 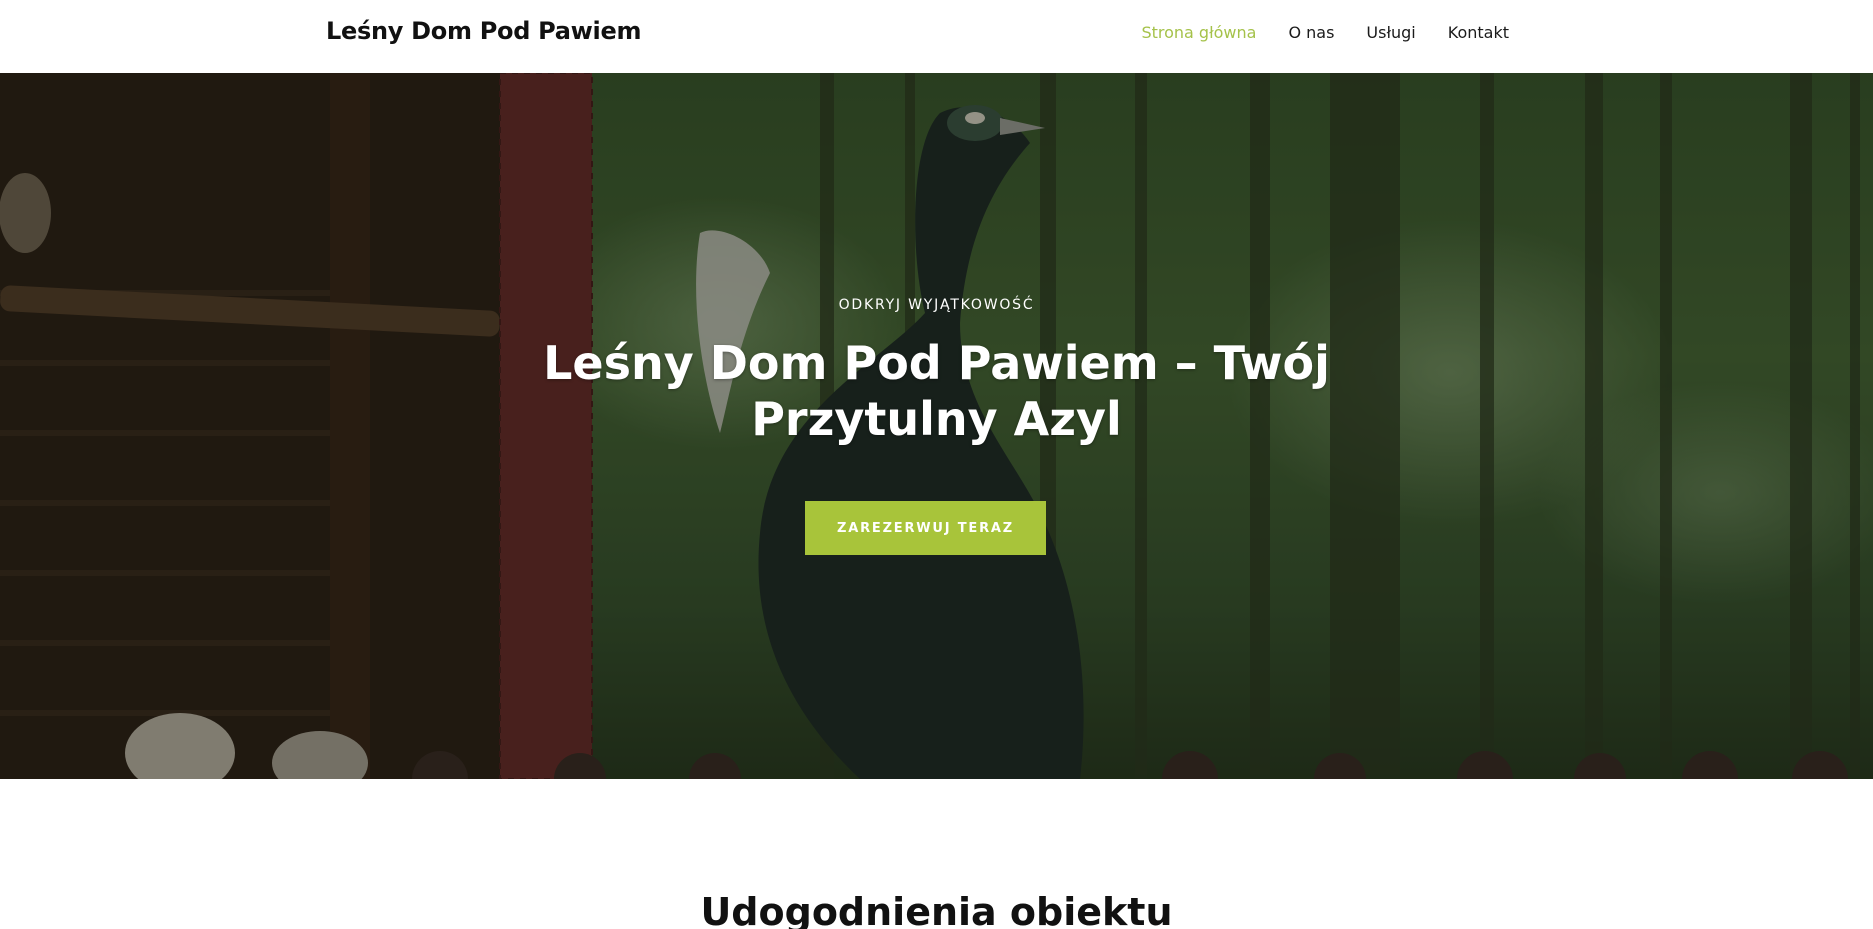 What do you see at coordinates (925, 528) in the screenshot?
I see `book-now-button: ZAREZERWUJ TERAZ` at bounding box center [925, 528].